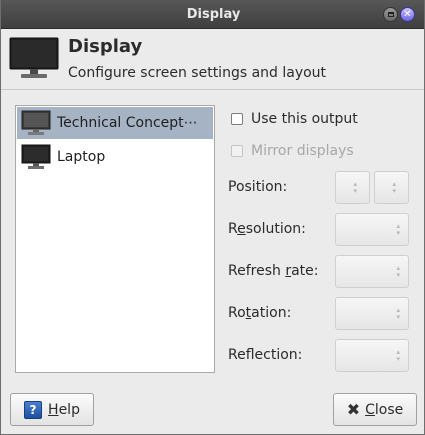 Image resolution: width=425 pixels, height=435 pixels. I want to click on resolution-label: Resolution:, so click(267, 229).